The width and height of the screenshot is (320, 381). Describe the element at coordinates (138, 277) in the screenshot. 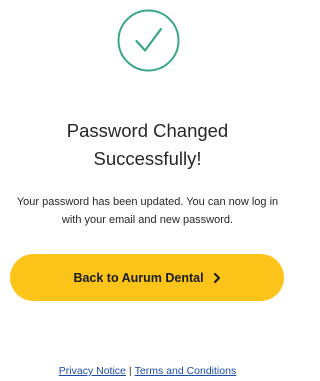

I see `back-button-label: Back to Aurum Dental` at that location.